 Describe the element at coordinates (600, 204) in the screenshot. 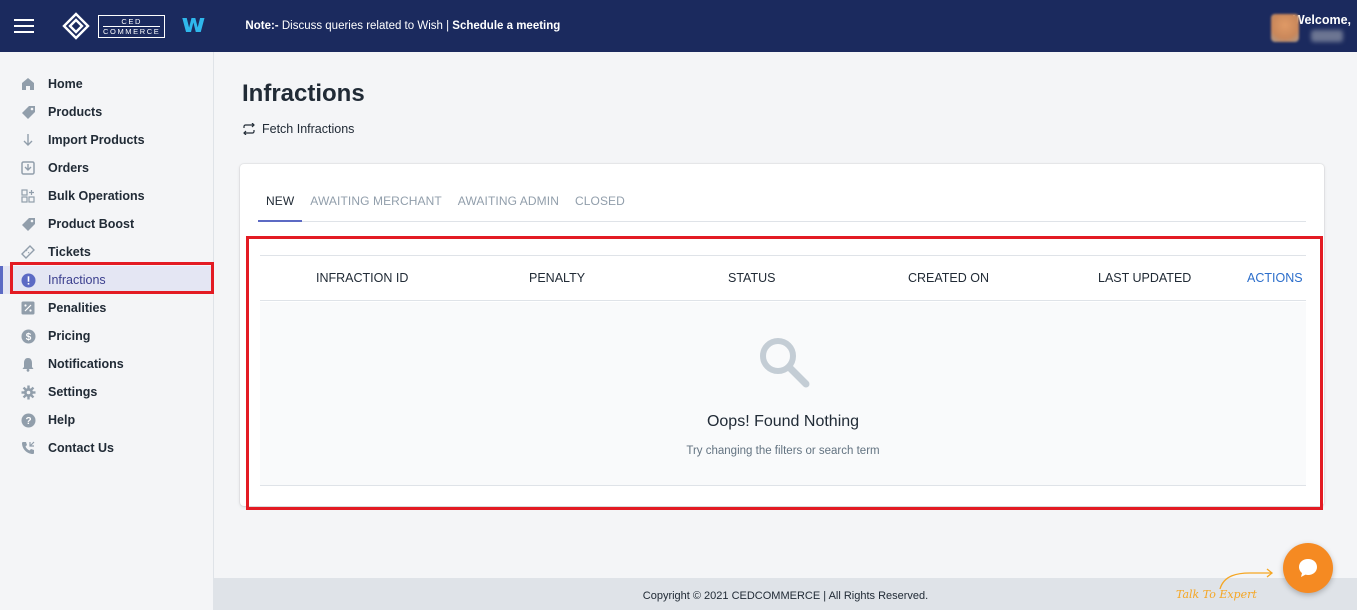

I see `tab-closed: CLOSED` at that location.